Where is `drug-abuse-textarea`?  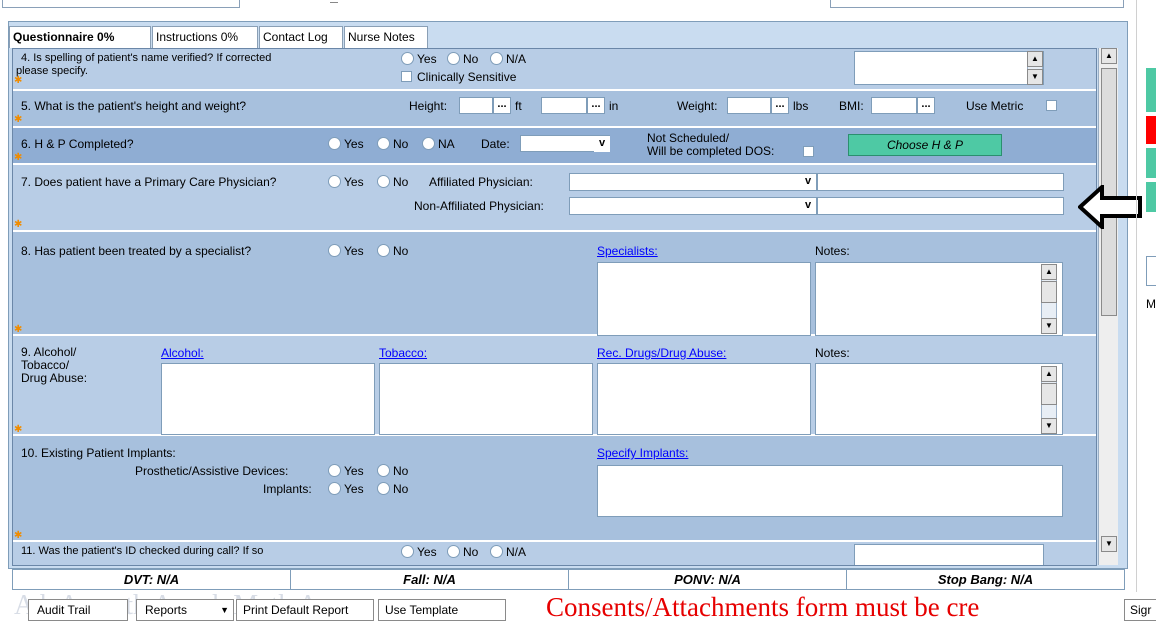
drug-abuse-textarea is located at coordinates (704, 399).